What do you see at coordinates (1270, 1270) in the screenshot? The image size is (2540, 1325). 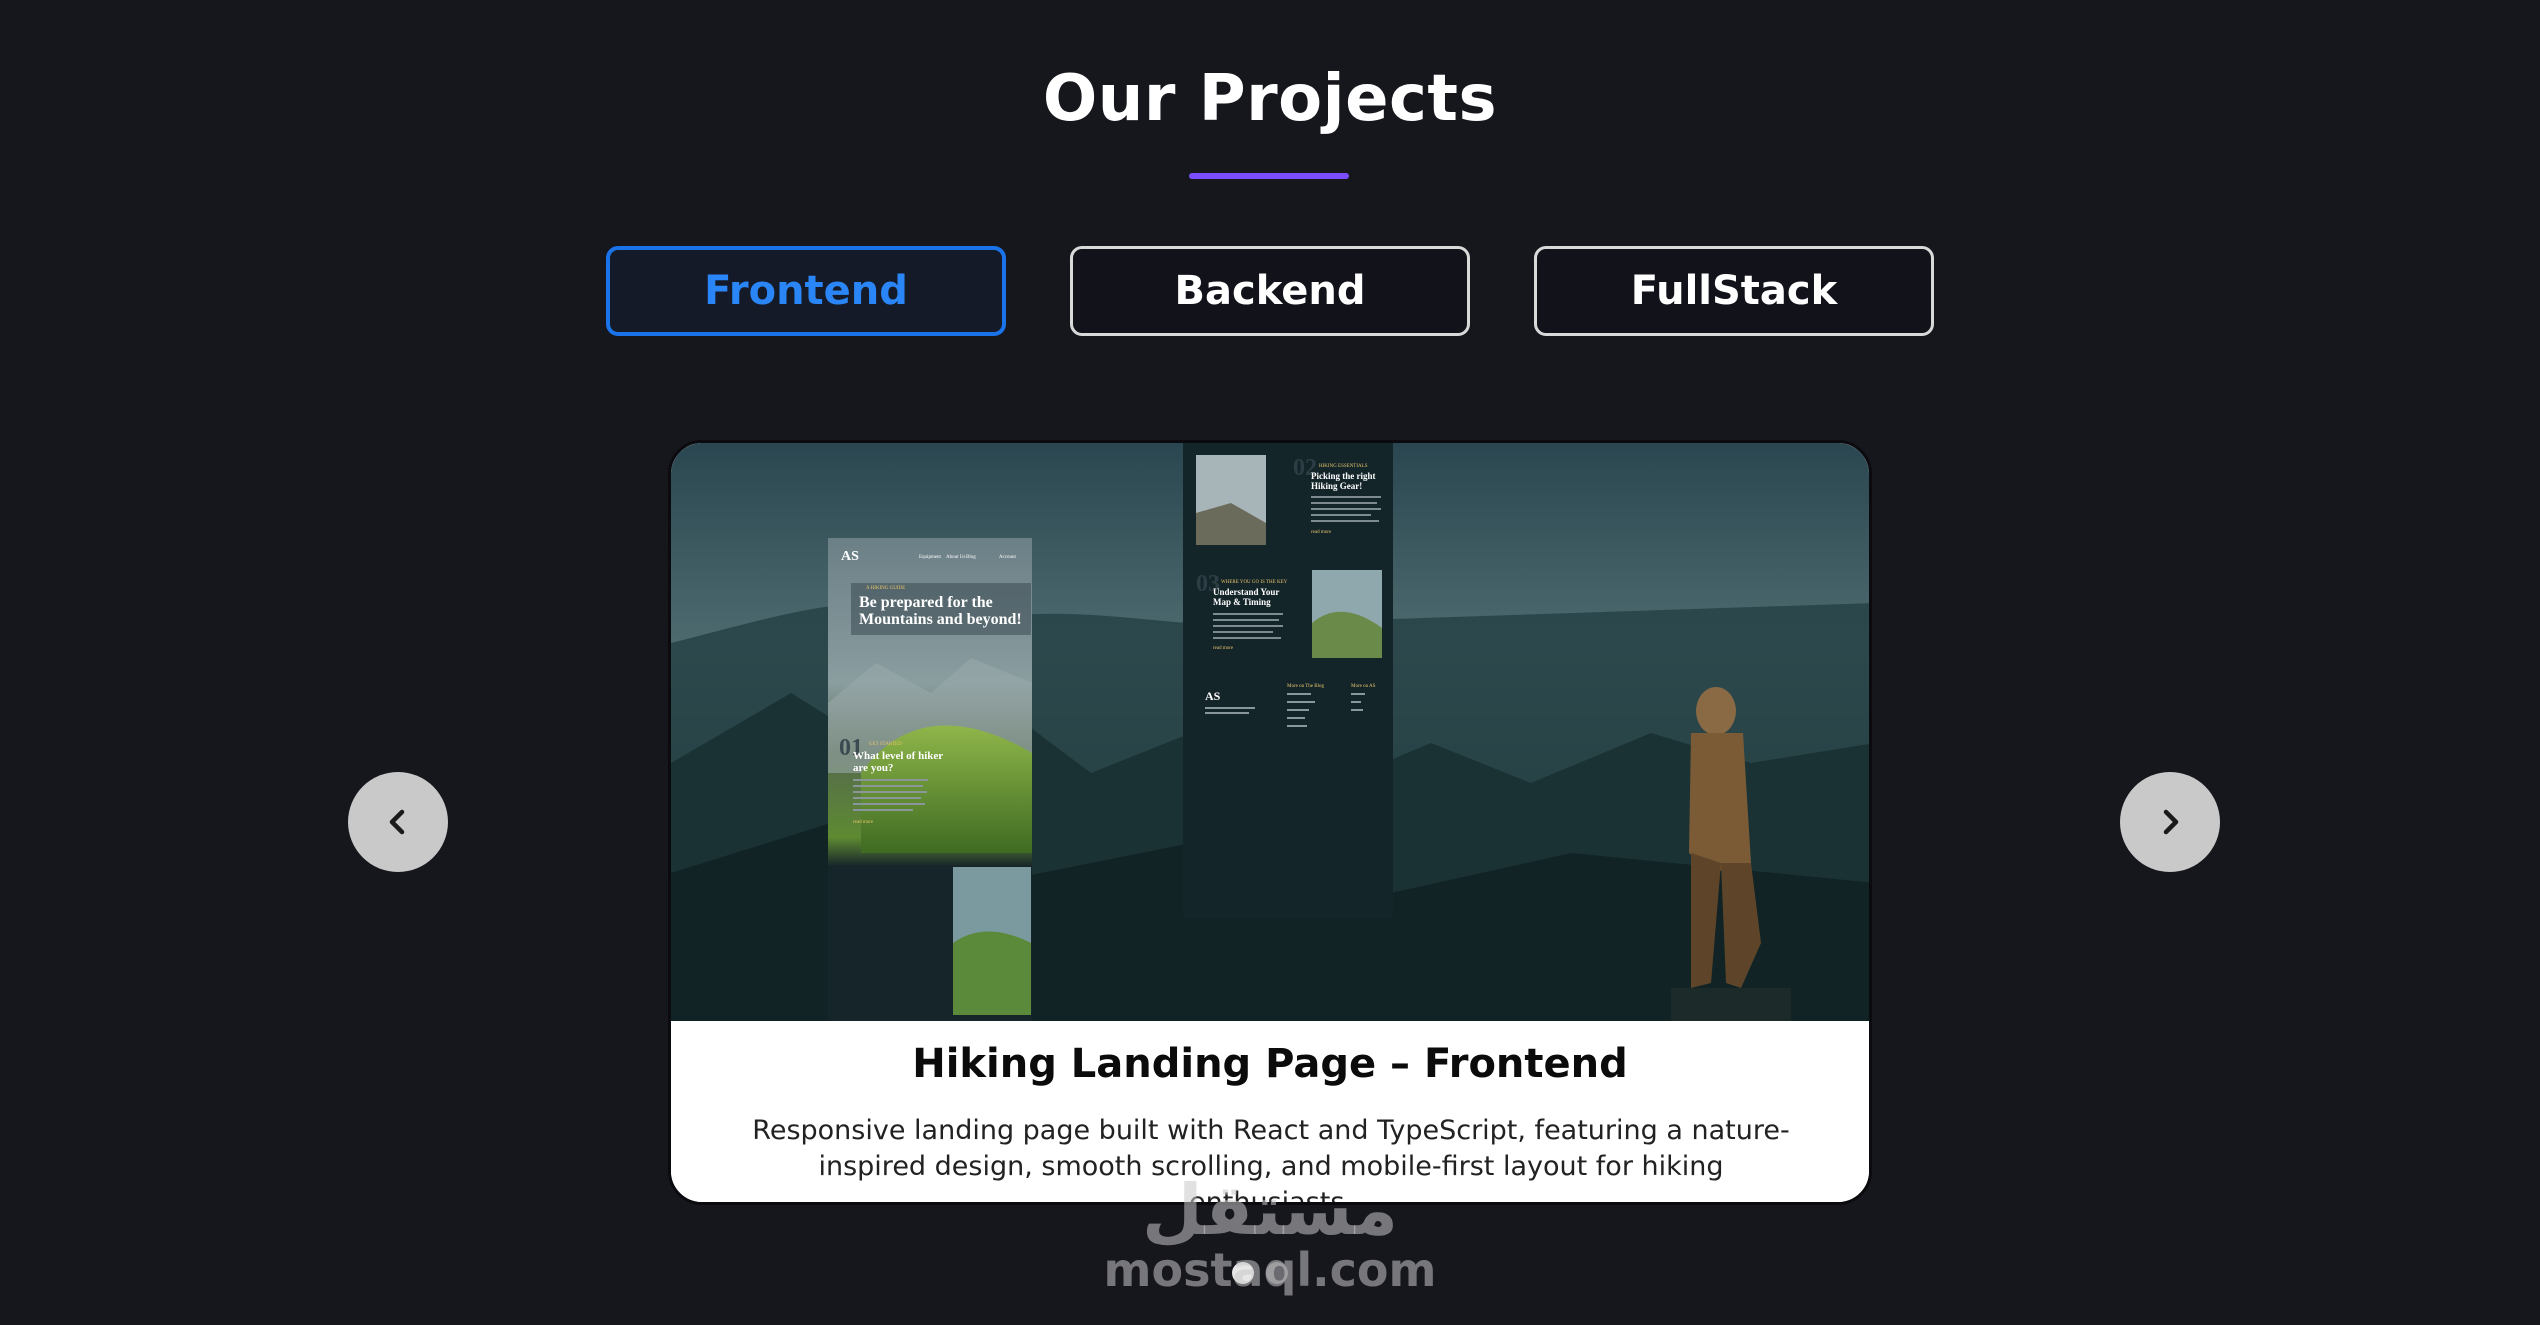 I see `watermark-latin: mostaql.com` at bounding box center [1270, 1270].